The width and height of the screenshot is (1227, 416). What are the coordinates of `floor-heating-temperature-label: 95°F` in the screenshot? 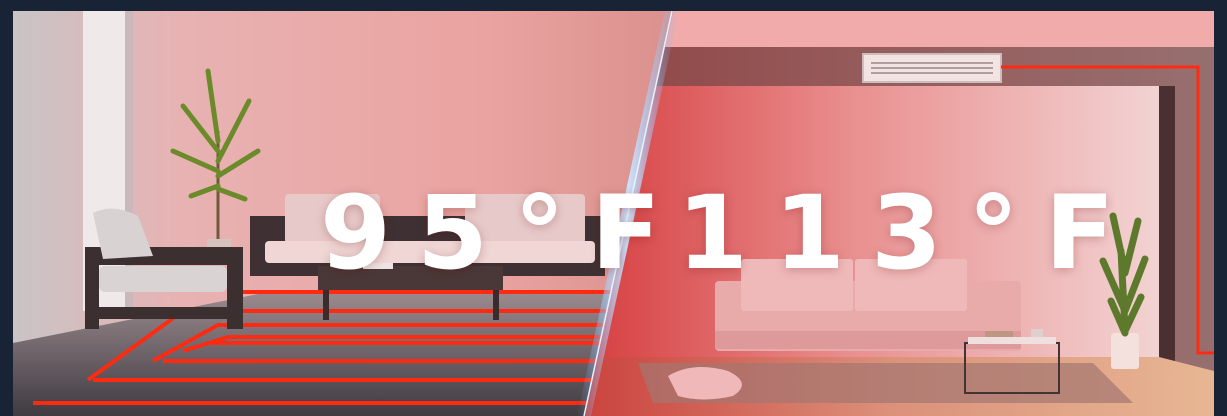 It's located at (503, 233).